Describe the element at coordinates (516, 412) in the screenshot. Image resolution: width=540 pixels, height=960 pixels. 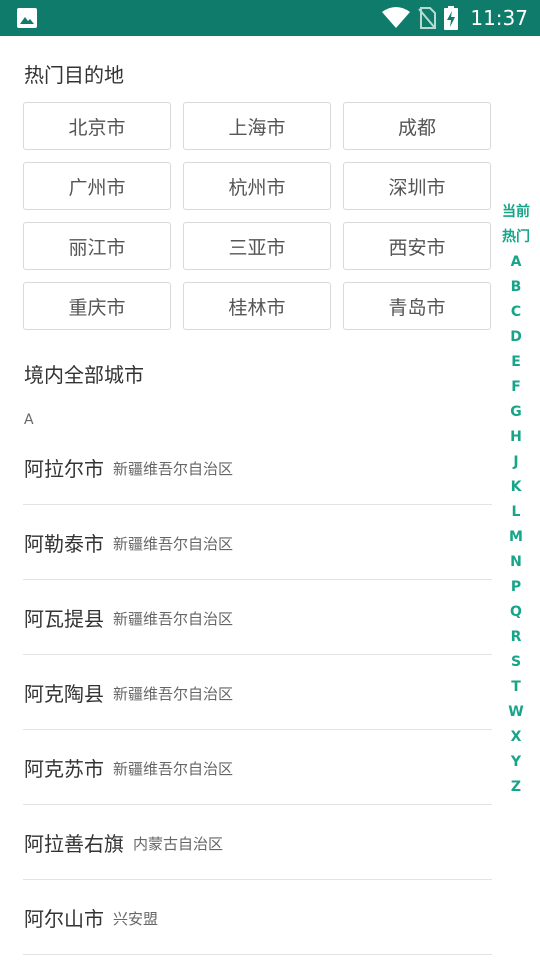
I see `index-item-g: G` at that location.